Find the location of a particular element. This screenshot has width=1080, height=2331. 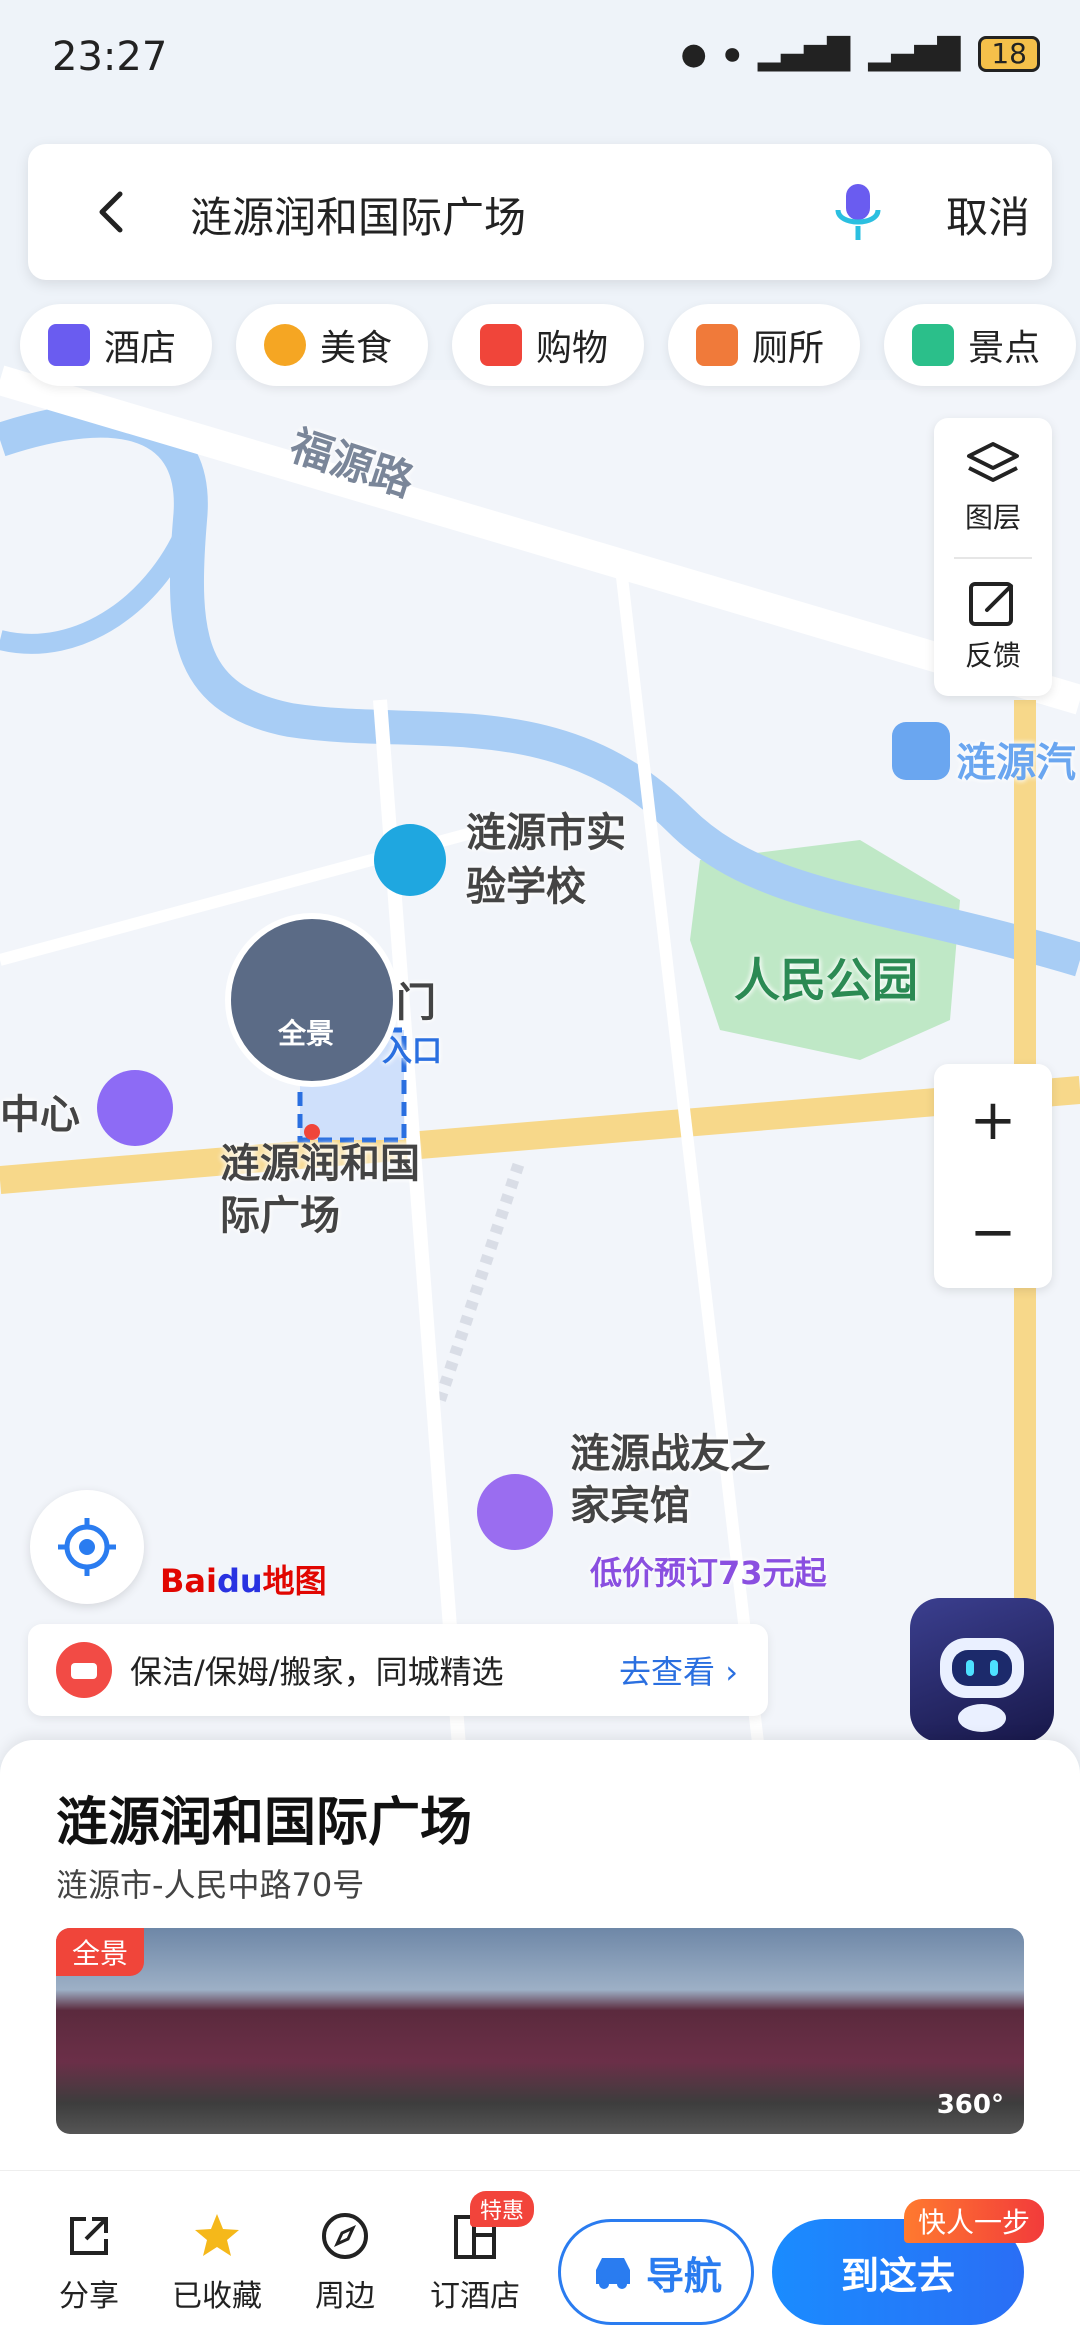

chip-food: 美食 is located at coordinates (332, 345).